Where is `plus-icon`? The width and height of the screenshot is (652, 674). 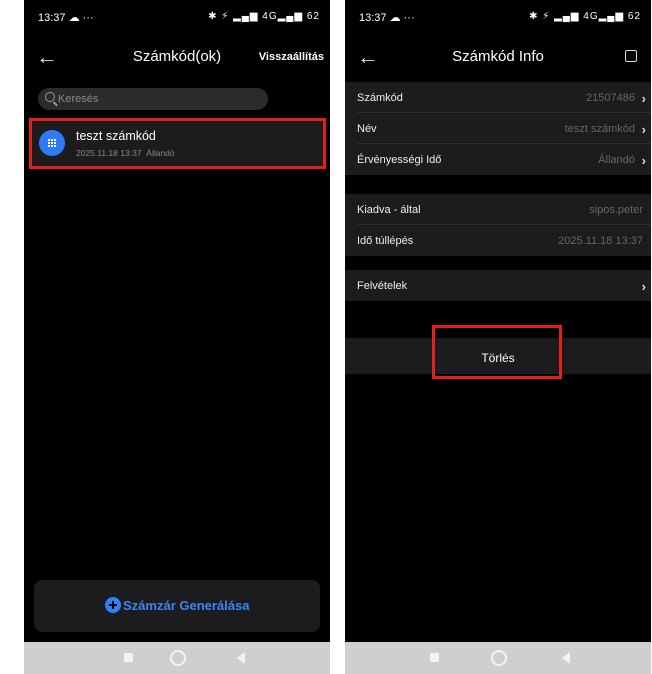
plus-icon is located at coordinates (113, 605).